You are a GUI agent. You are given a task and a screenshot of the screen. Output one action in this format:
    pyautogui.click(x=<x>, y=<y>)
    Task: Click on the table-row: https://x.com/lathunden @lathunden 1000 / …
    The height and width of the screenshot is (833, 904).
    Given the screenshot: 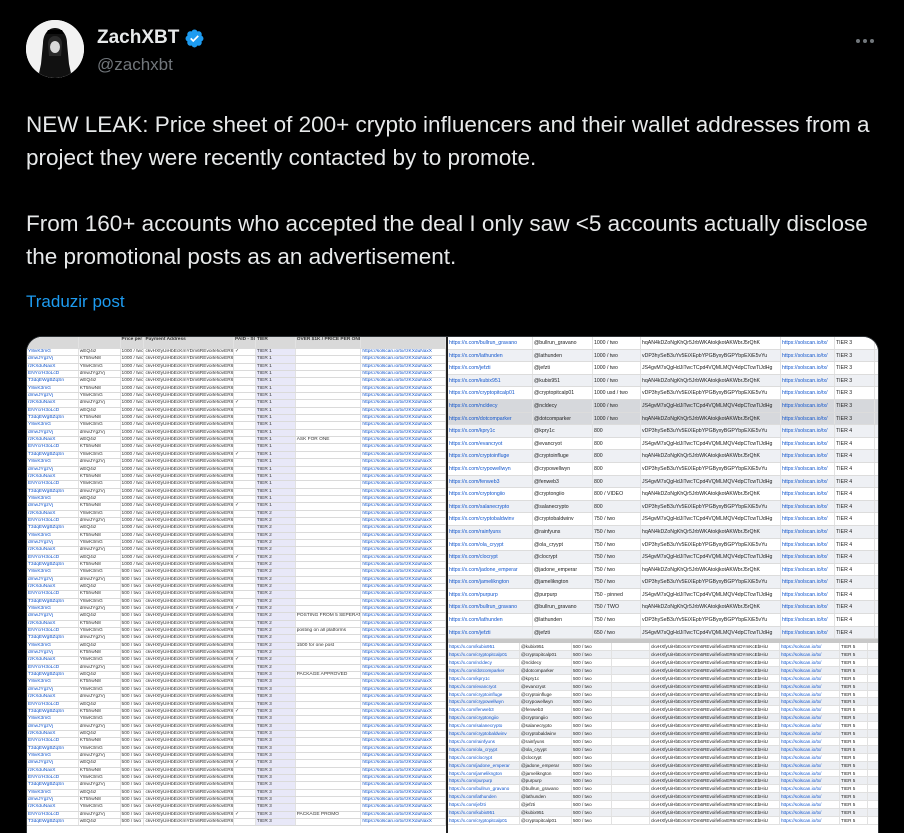 What is the action you would take?
    pyautogui.click(x=663, y=356)
    